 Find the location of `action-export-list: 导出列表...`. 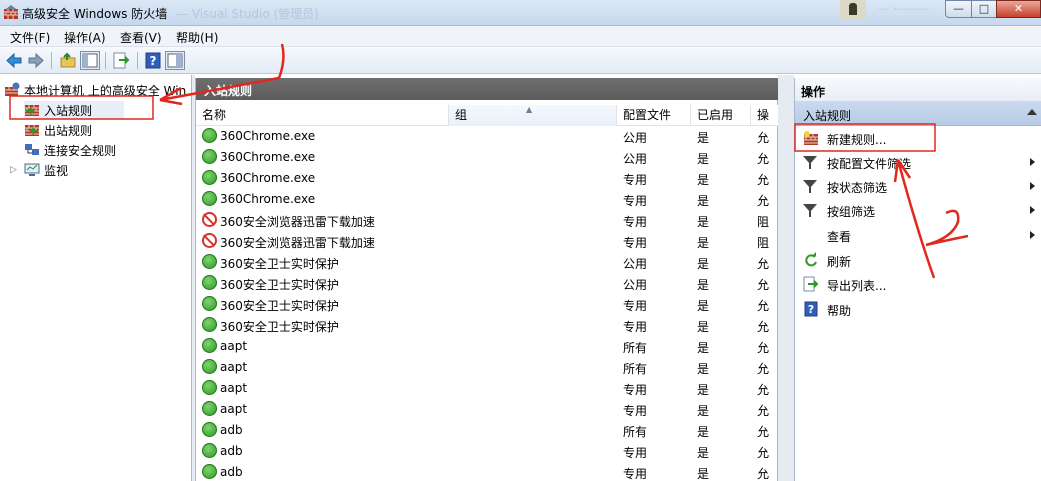

action-export-list: 导出列表... is located at coordinates (918, 284).